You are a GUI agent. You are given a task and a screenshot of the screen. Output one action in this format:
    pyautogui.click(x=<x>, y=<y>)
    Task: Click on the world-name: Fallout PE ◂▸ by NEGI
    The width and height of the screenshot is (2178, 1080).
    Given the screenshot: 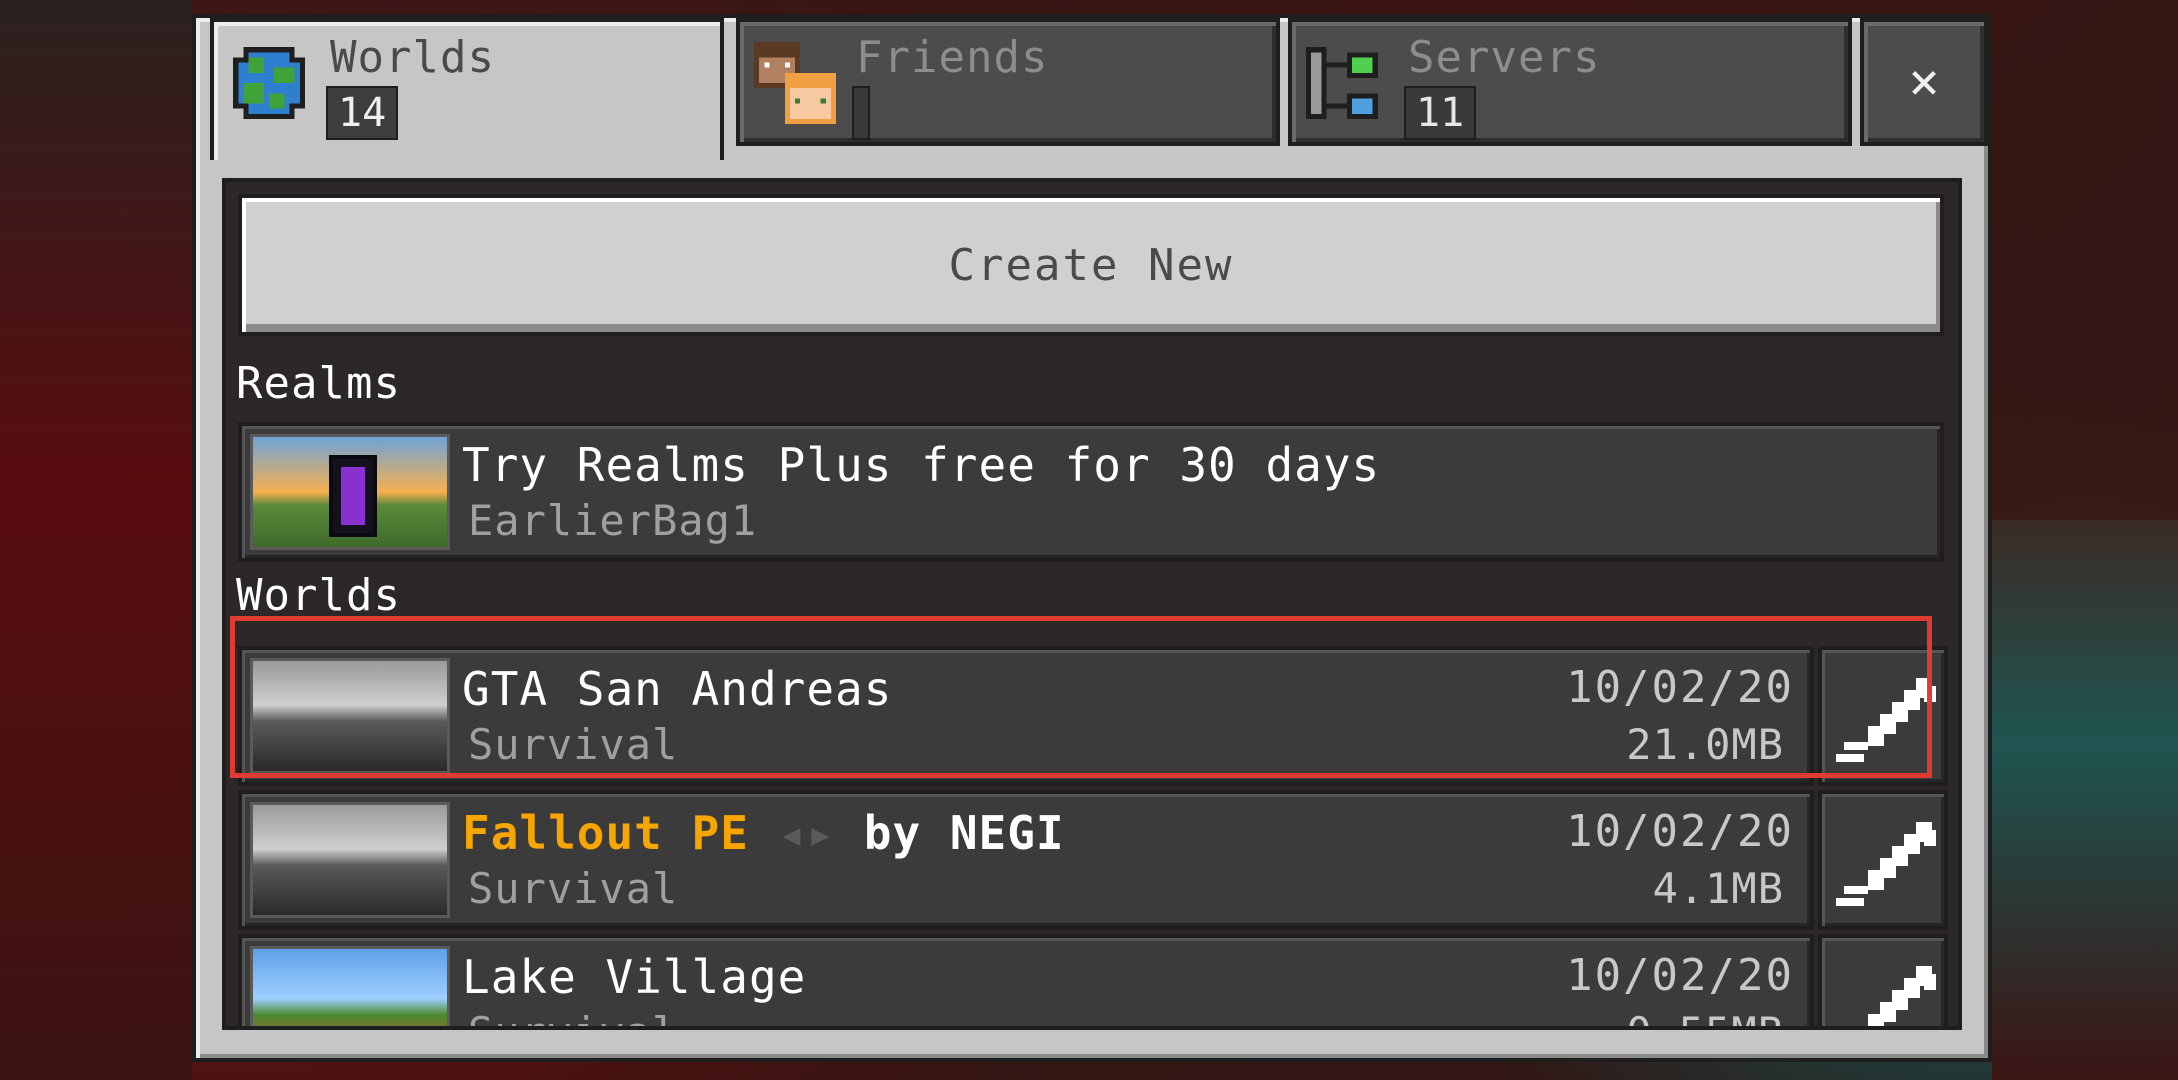 What is the action you would take?
    pyautogui.click(x=763, y=833)
    